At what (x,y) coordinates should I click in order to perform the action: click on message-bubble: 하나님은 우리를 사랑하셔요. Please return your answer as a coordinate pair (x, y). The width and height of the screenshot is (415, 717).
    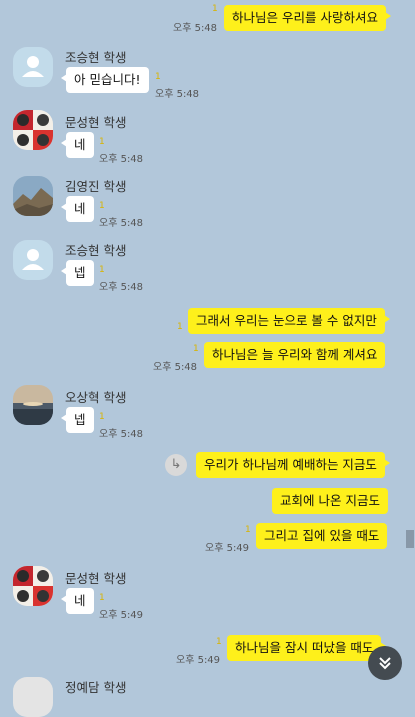
    Looking at the image, I should click on (307, 18).